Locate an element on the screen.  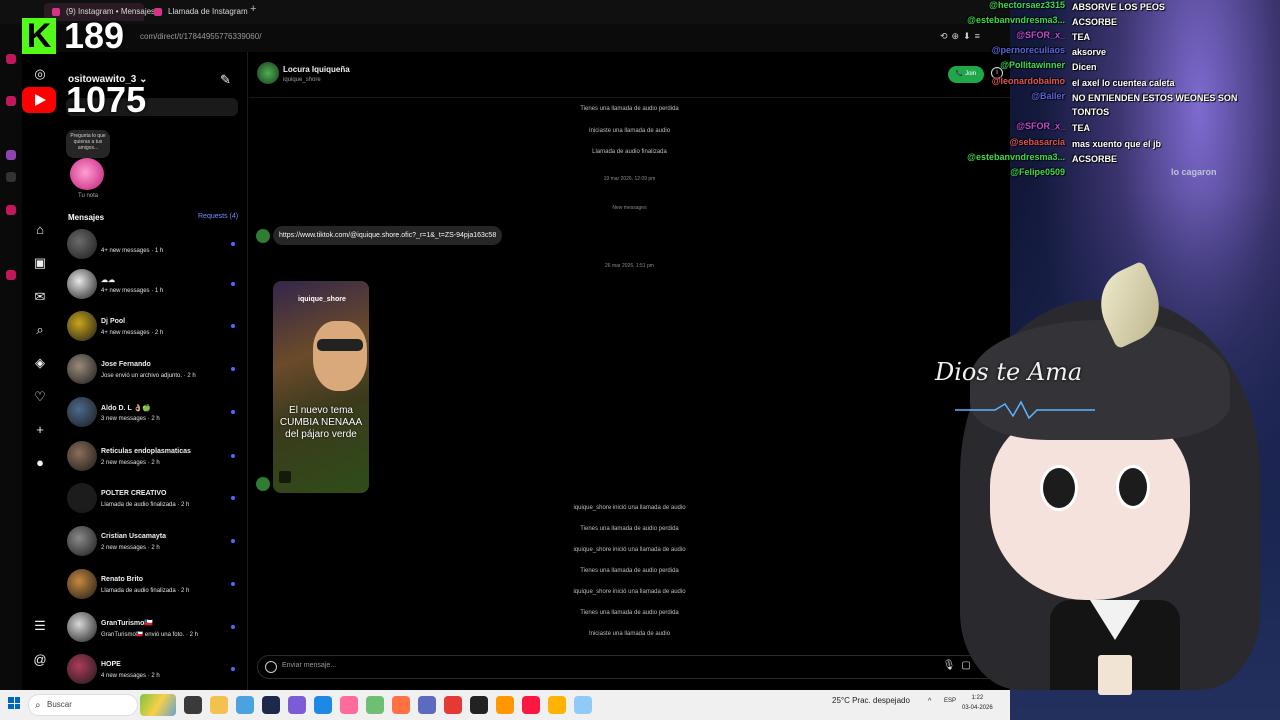
reels-icon: ▣ is located at coordinates (40, 263).